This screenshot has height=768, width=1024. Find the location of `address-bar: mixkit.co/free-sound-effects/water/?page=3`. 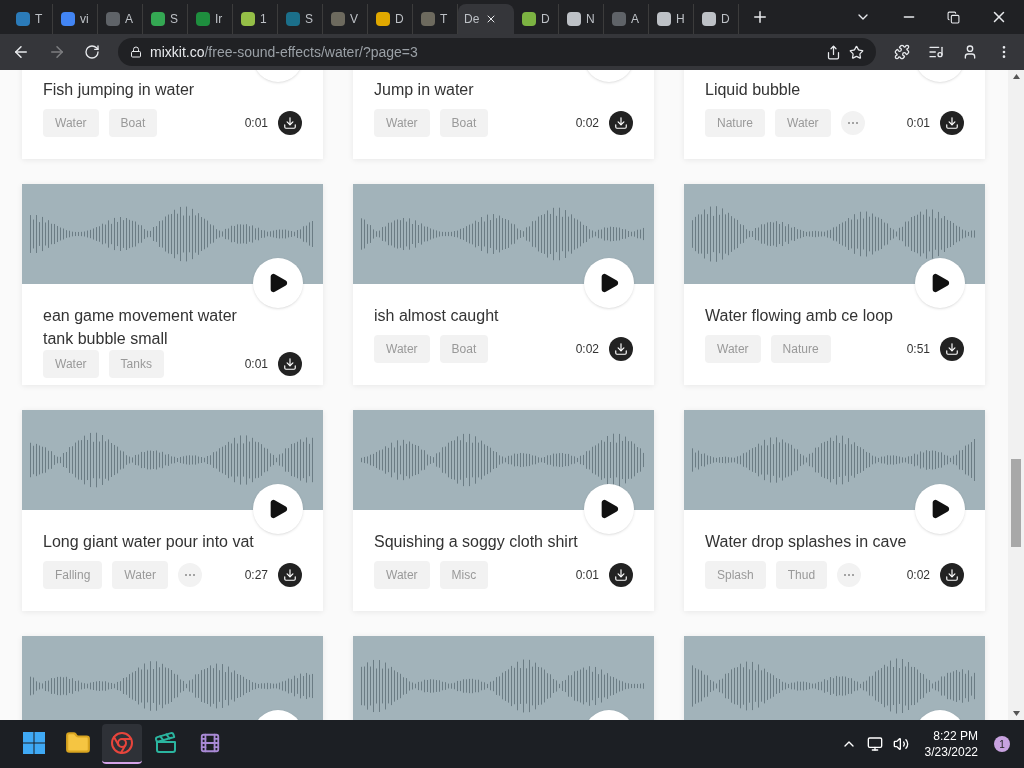

address-bar: mixkit.co/free-sound-effects/water/?page=3 is located at coordinates (497, 52).